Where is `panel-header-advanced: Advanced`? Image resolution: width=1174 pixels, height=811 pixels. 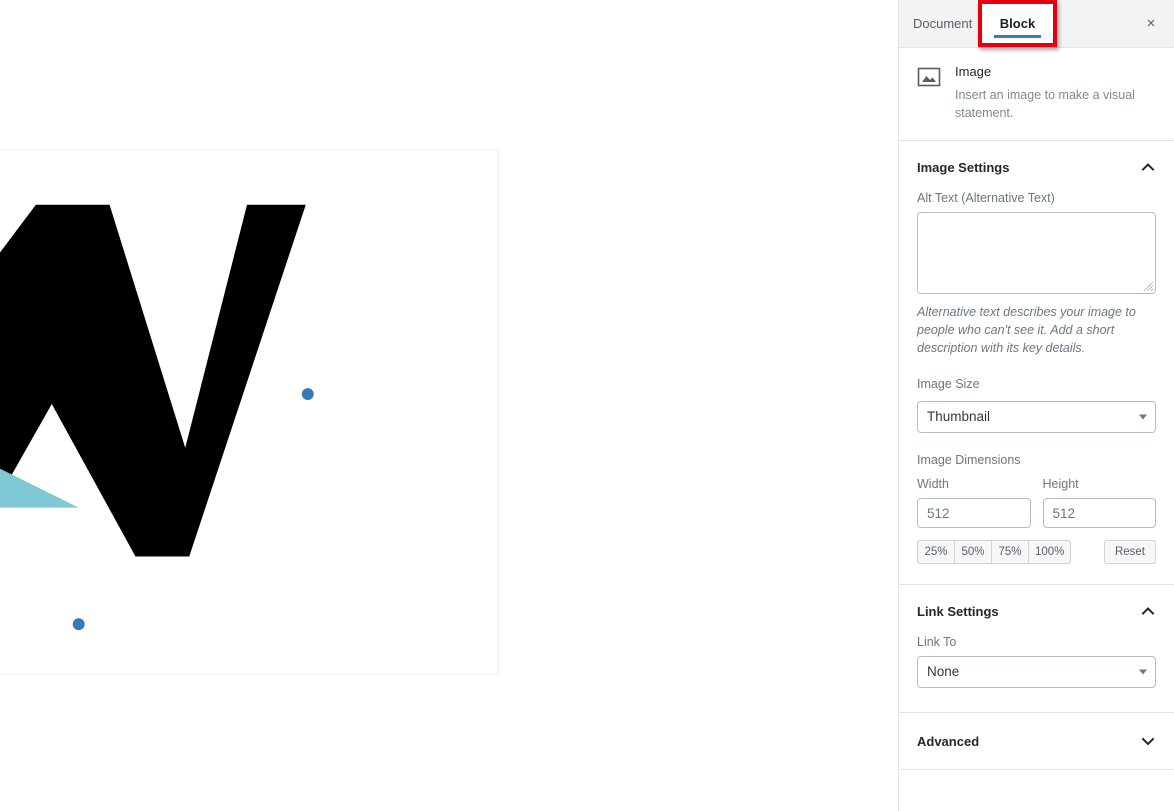 panel-header-advanced: Advanced is located at coordinates (1036, 741).